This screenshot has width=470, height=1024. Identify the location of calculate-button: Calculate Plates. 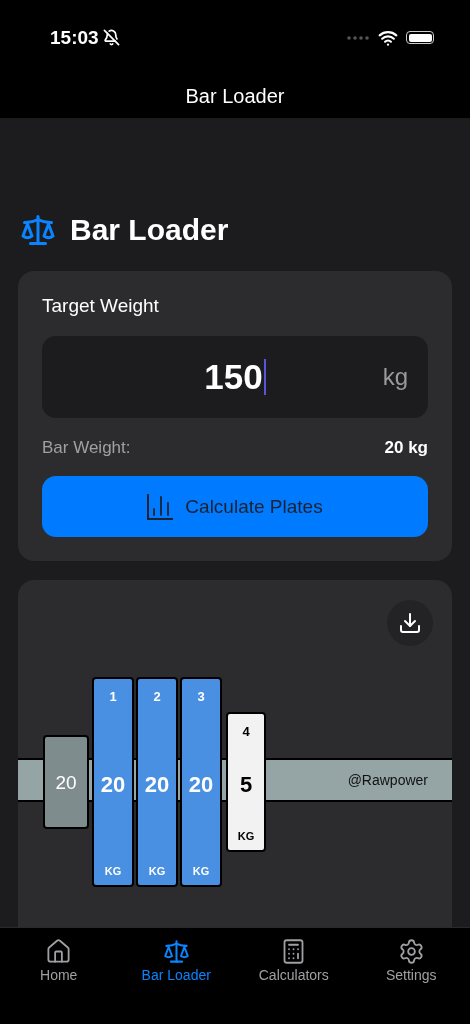
(235, 506).